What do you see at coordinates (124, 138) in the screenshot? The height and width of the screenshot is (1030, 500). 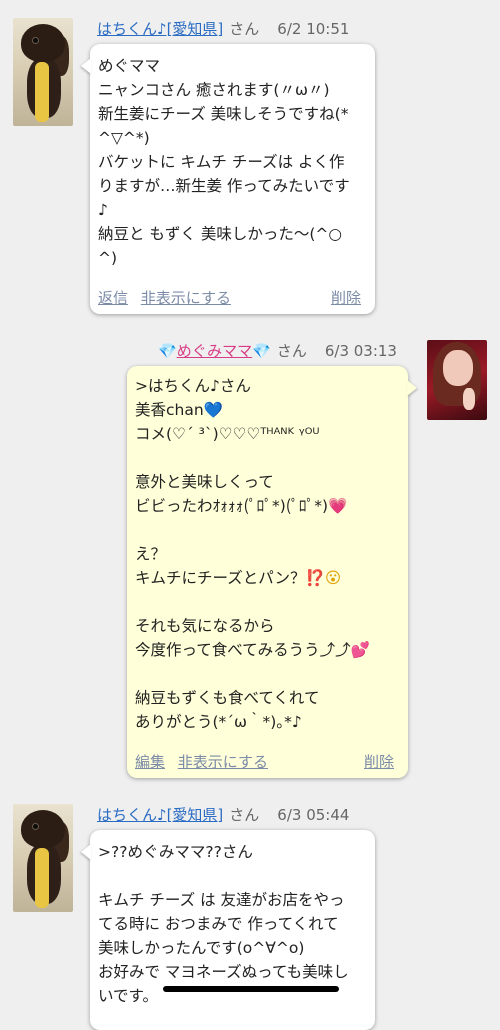 I see `message-line: ^▽^*)` at bounding box center [124, 138].